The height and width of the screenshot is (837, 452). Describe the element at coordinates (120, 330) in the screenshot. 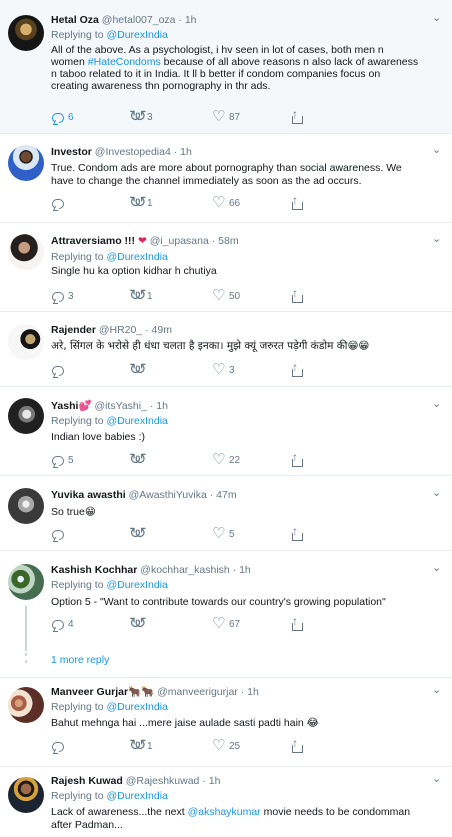

I see `username: @HR20_` at that location.